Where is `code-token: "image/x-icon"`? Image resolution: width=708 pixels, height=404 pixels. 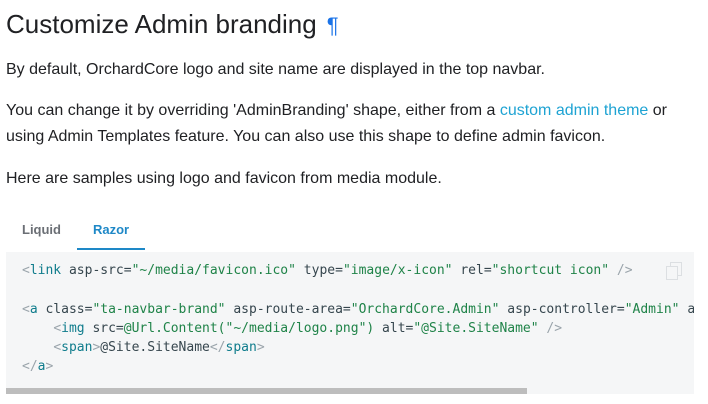 code-token: "image/x-icon" is located at coordinates (397, 270).